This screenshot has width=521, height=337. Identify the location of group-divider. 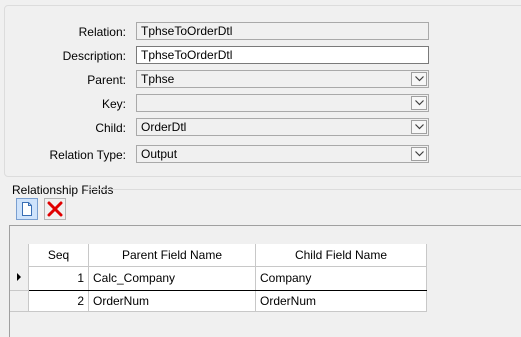
(303, 189).